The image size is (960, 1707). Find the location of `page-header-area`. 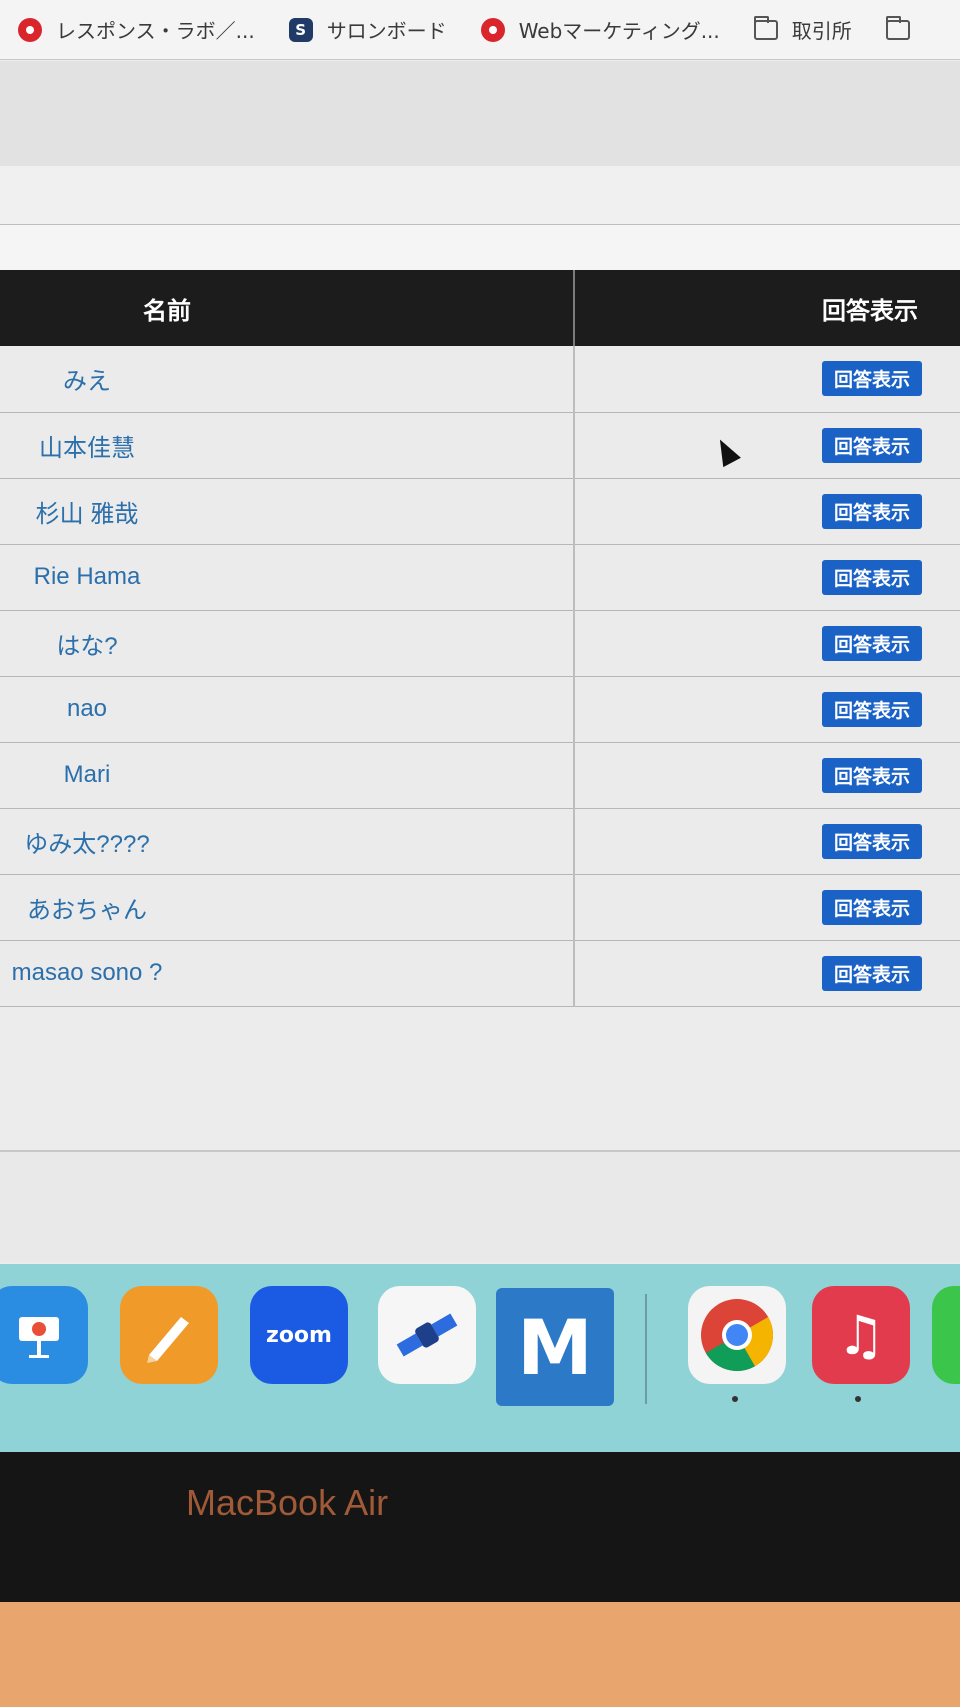

page-header-area is located at coordinates (480, 113).